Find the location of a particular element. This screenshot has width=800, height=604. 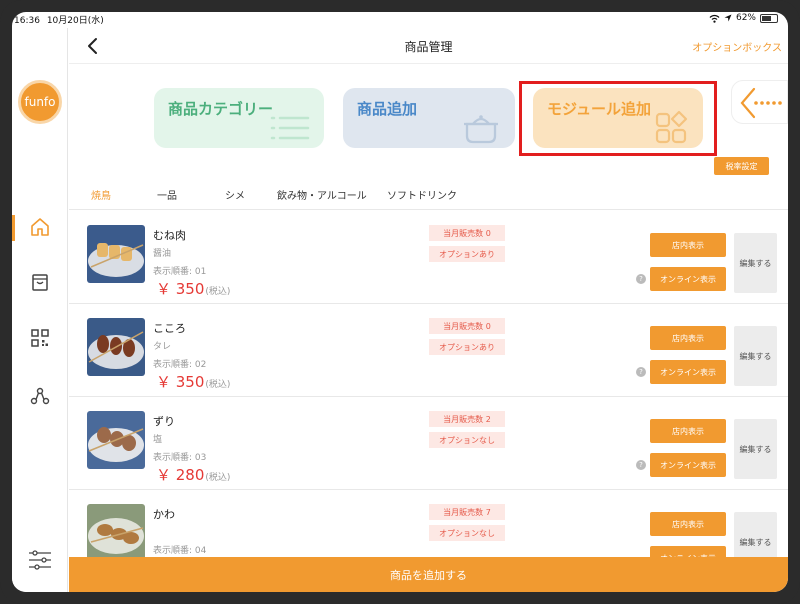

chevron-left-dots-icon is located at coordinates (761, 103).